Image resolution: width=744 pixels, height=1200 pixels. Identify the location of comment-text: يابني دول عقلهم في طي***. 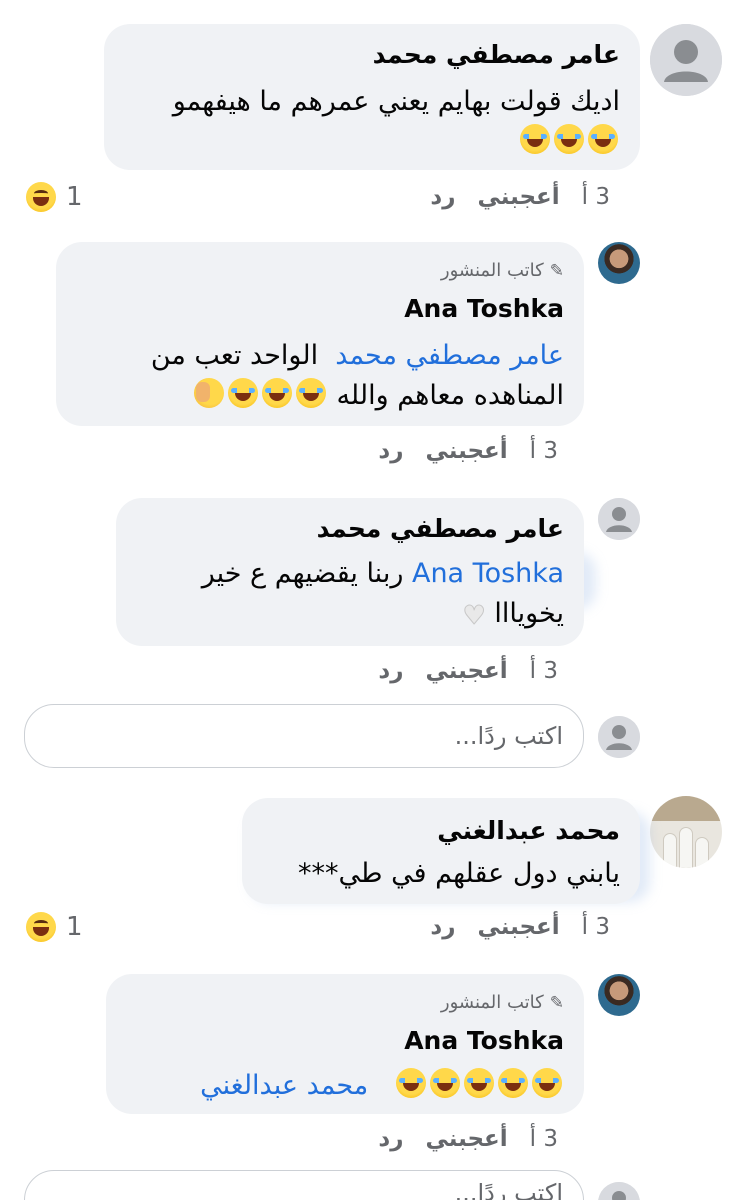
(459, 873).